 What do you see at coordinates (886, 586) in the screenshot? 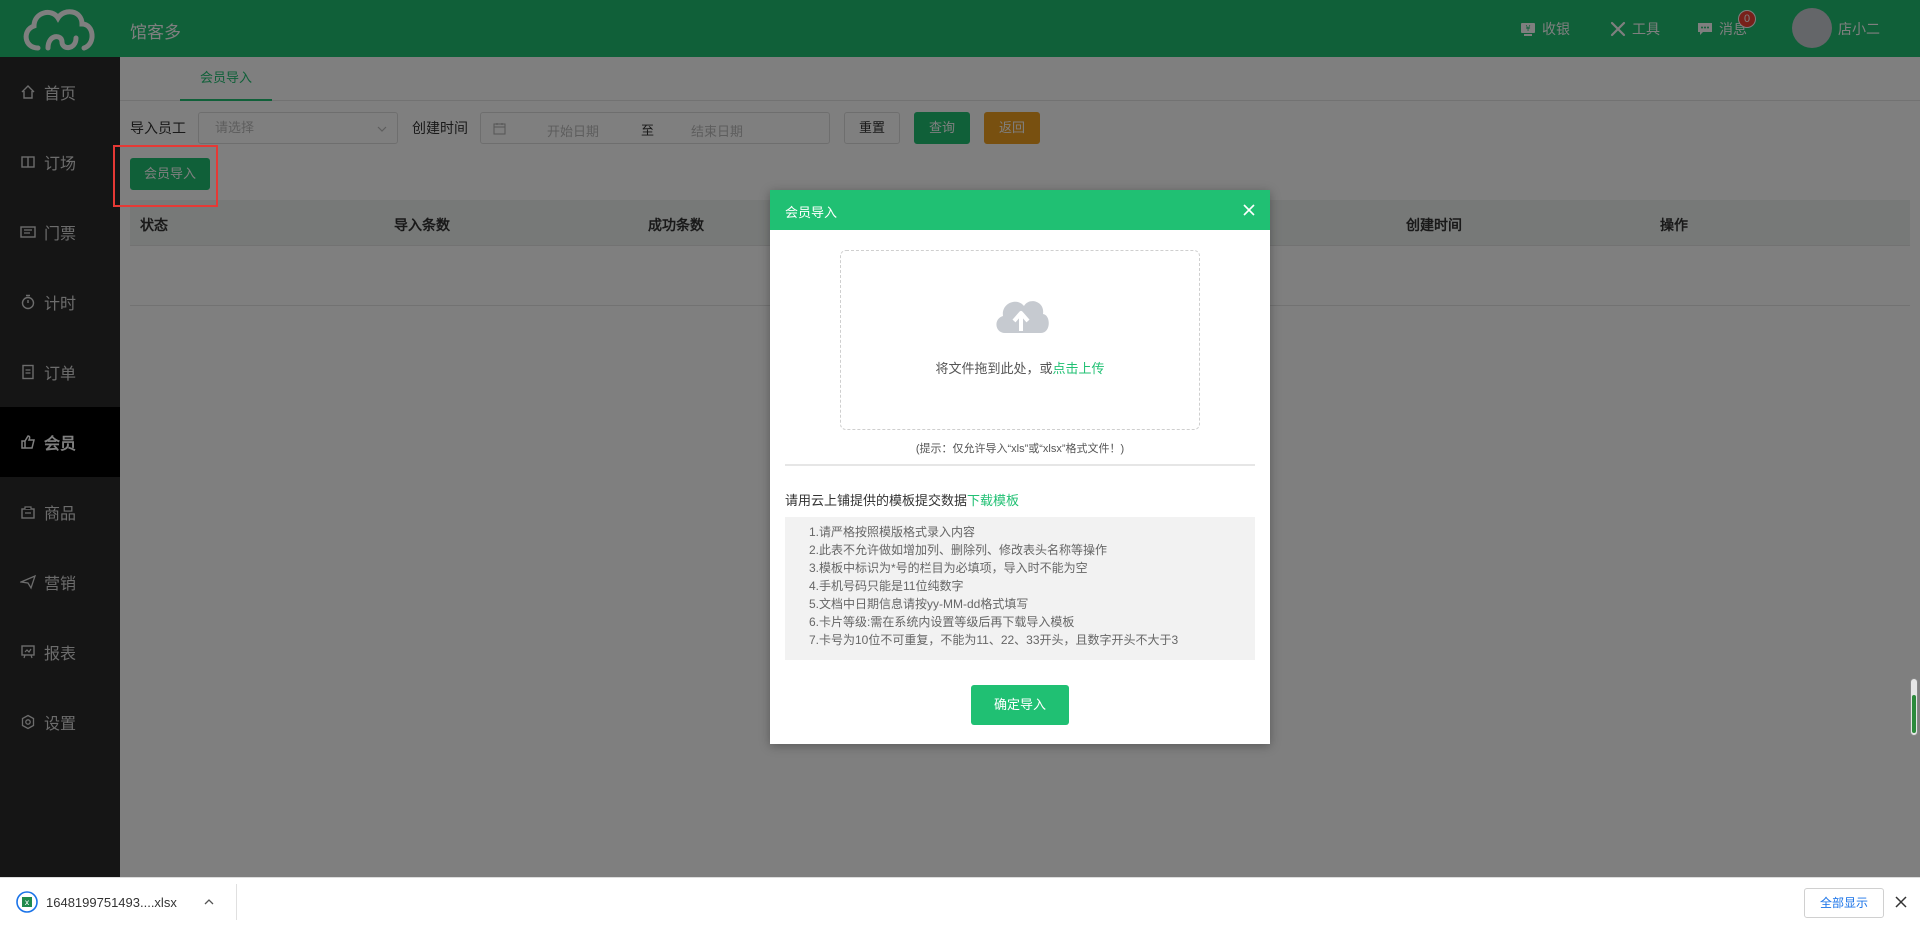
I see `rule-item: 4.手机号码只能是11位纯数字` at bounding box center [886, 586].